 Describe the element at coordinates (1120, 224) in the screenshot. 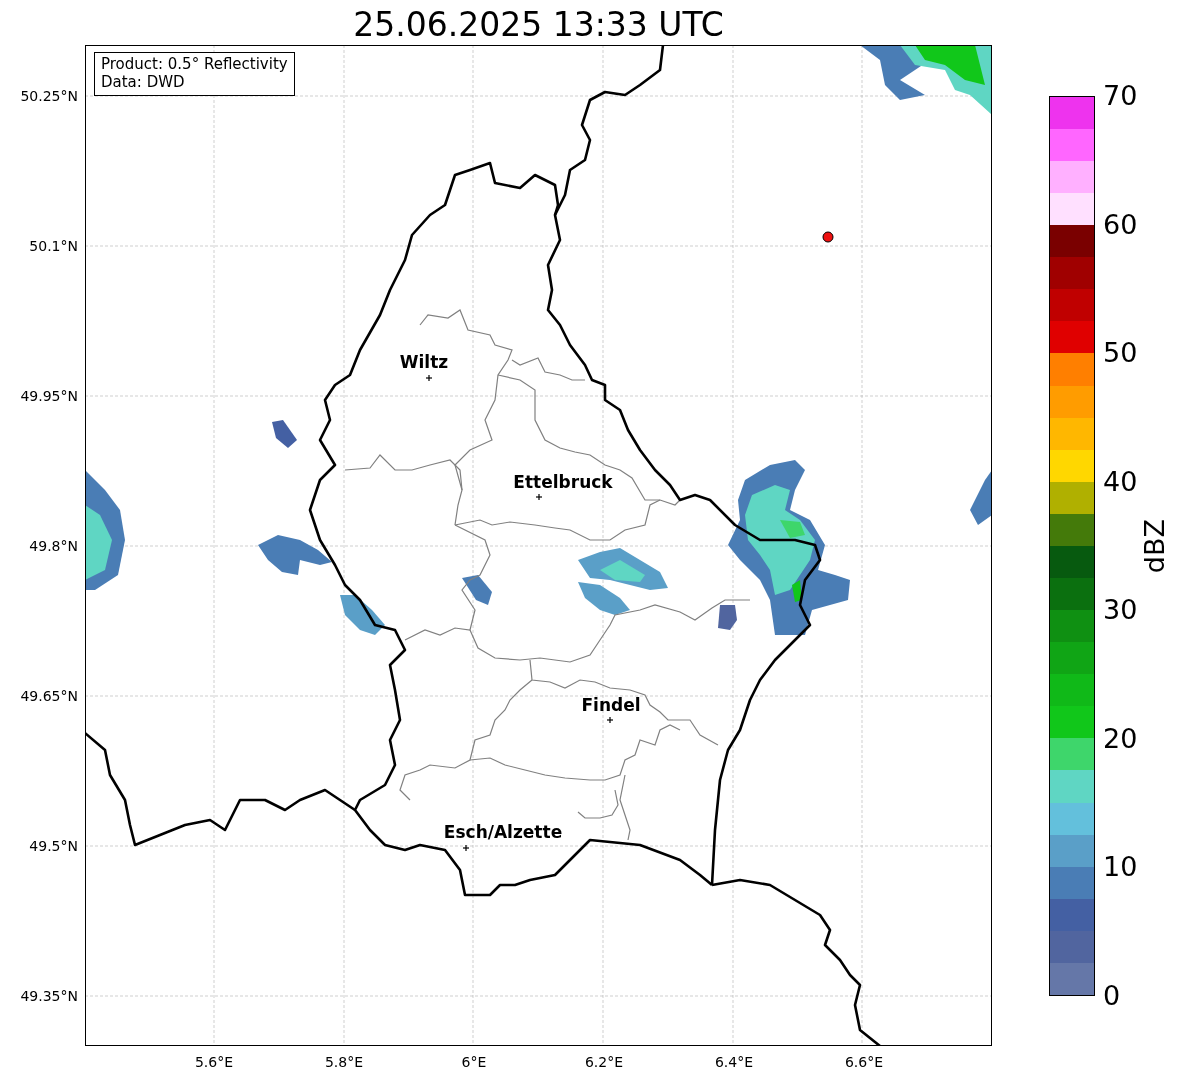

I see `colorbar-tick-label: 60` at that location.